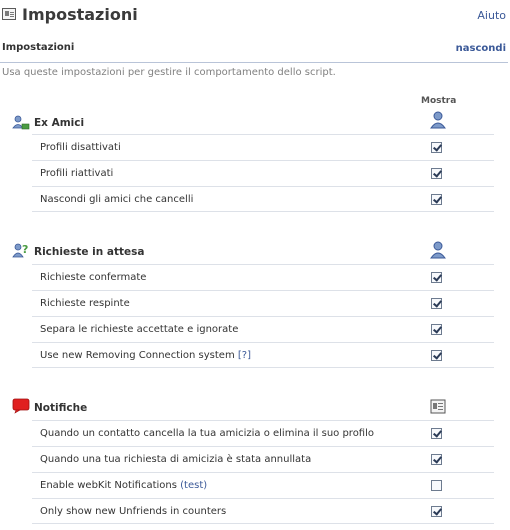 This screenshot has width=510, height=530. Describe the element at coordinates (244, 355) in the screenshot. I see `help-link: [?]` at that location.